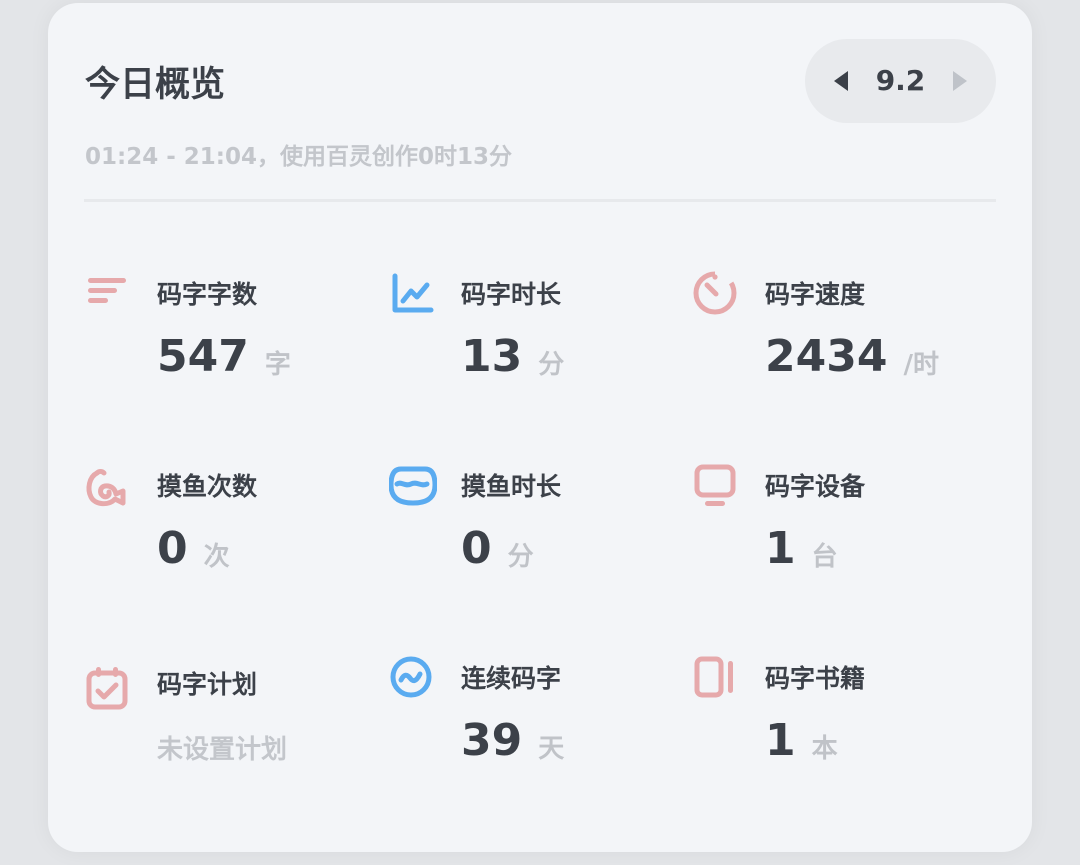  I want to click on stat-unit: 天, so click(551, 749).